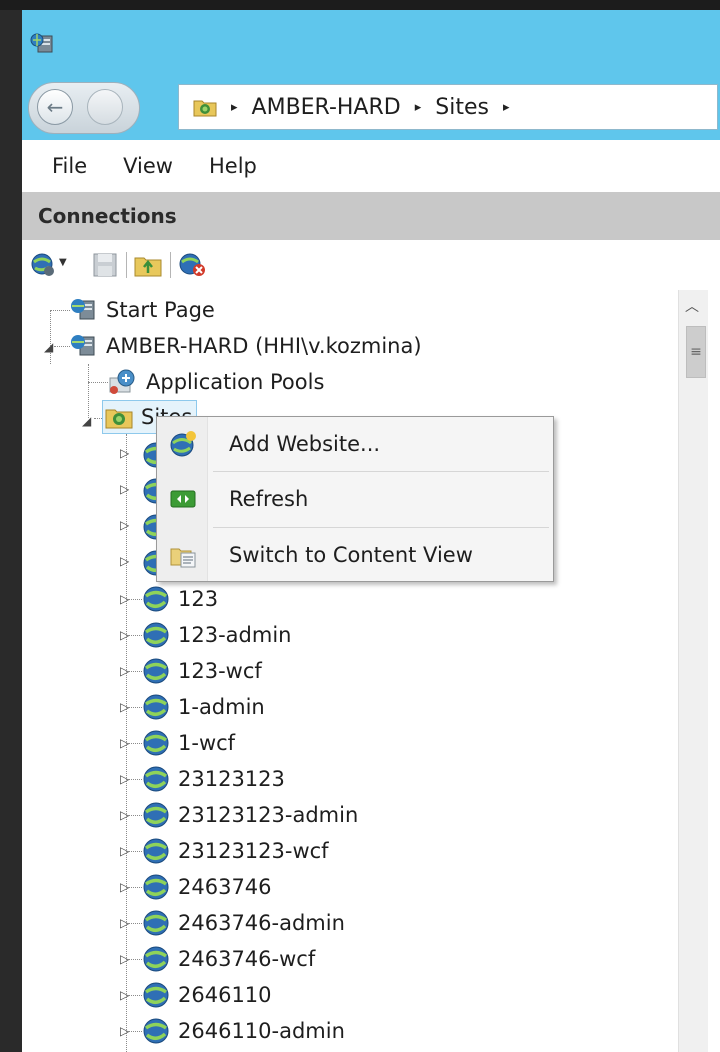  Describe the element at coordinates (183, 444) in the screenshot. I see `add-website-icon` at that location.